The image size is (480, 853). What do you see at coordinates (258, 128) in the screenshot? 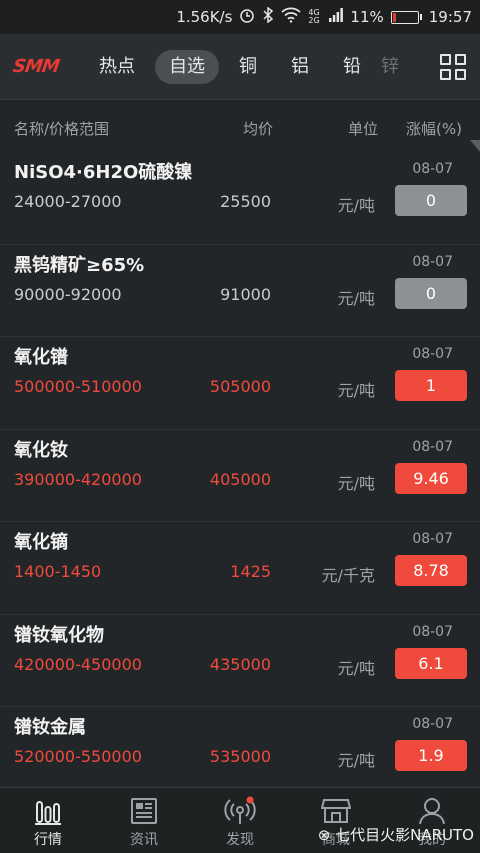
I see `column-avg: 均价` at bounding box center [258, 128].